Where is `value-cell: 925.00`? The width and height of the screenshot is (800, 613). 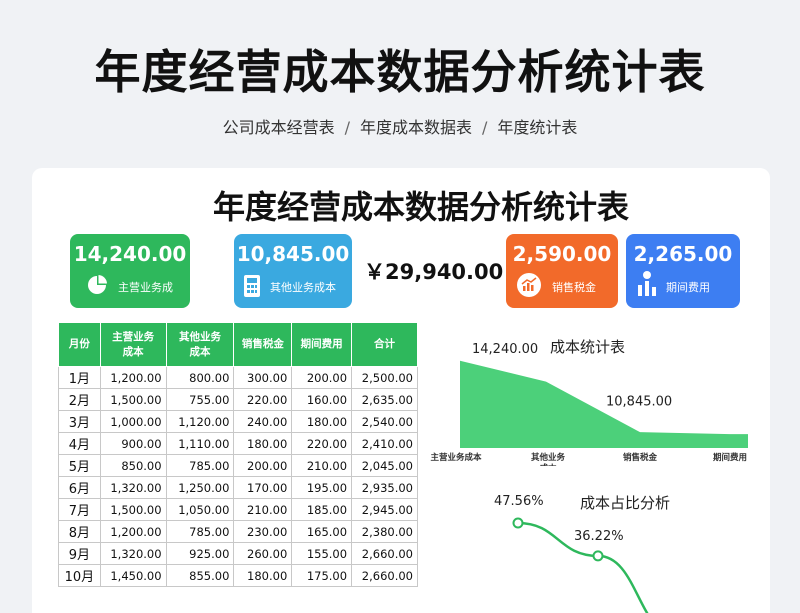
value-cell: 925.00 is located at coordinates (200, 553).